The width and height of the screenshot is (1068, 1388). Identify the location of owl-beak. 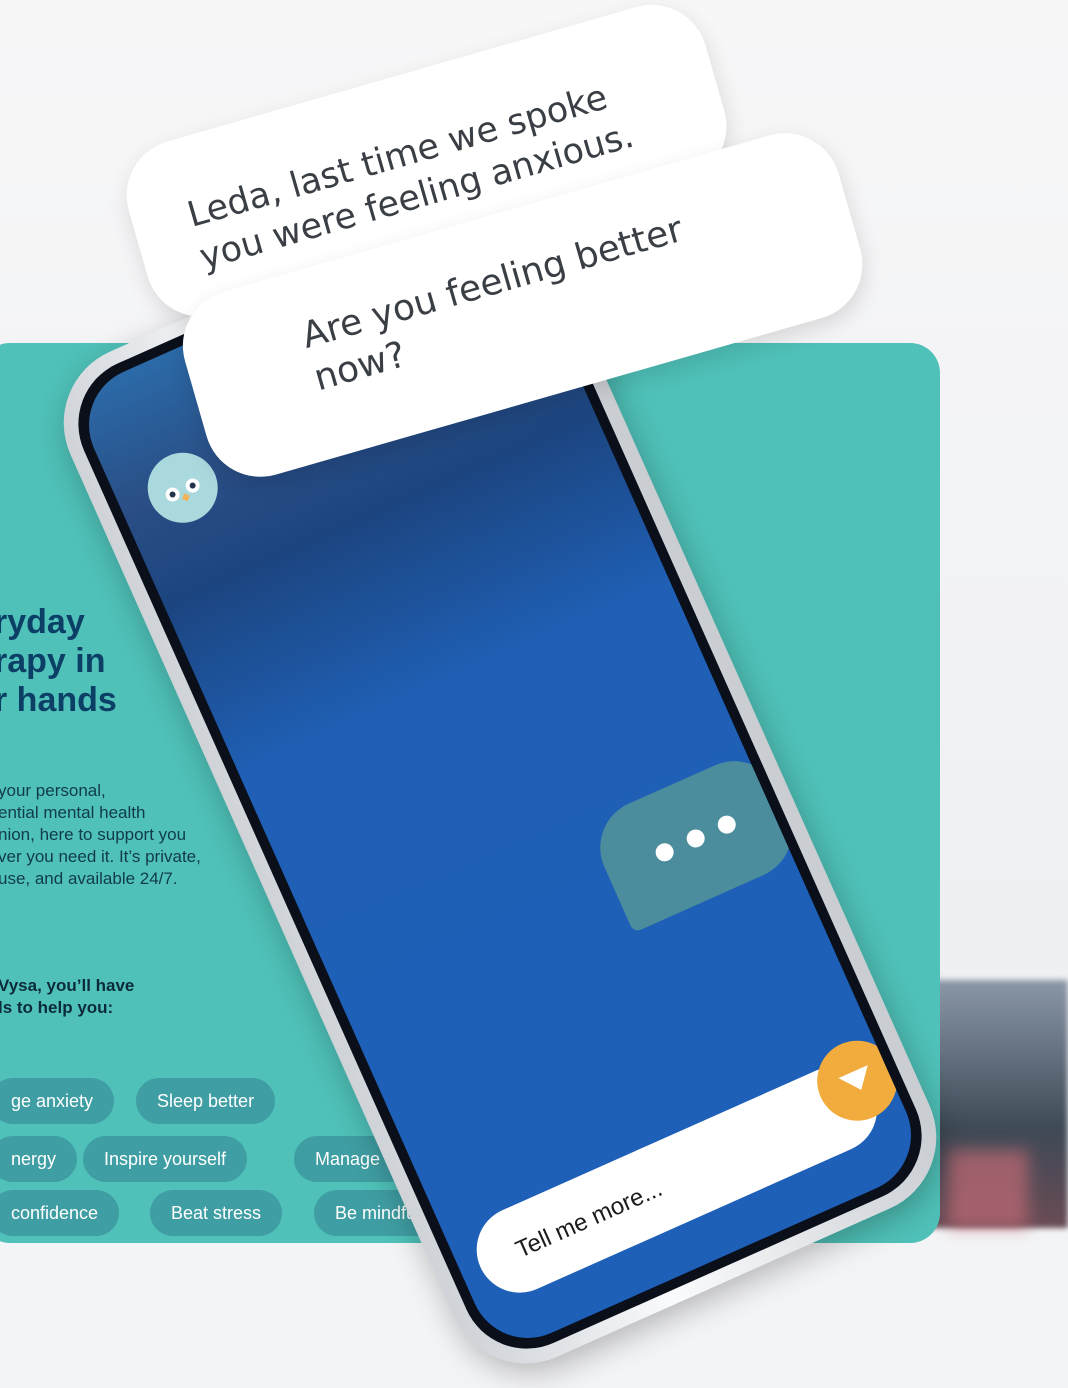
(185, 497).